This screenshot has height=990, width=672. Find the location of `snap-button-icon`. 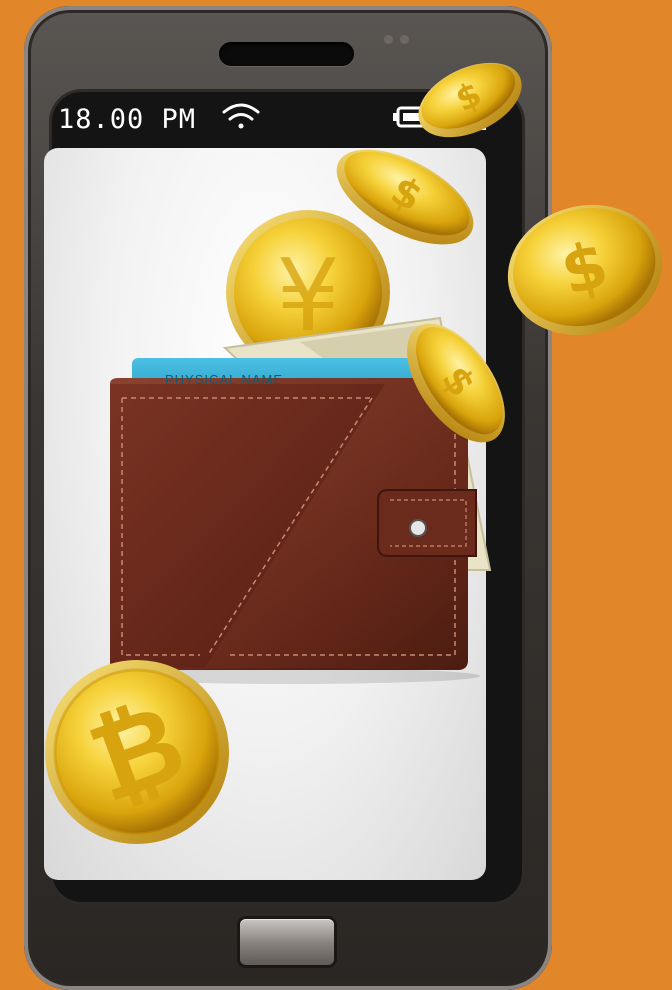

snap-button-icon is located at coordinates (418, 528).